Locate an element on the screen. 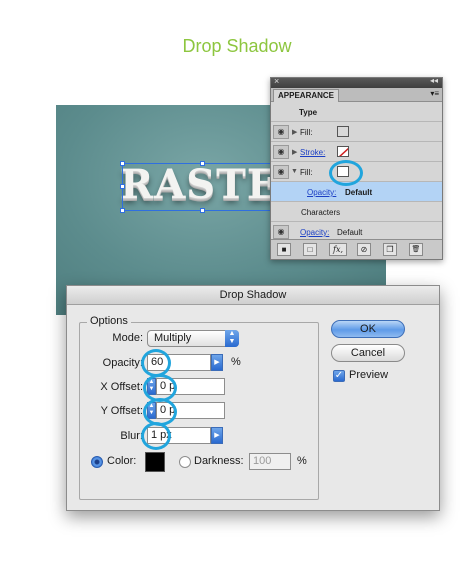 Image resolution: width=474 pixels, height=583 pixels. appearance-row-fill: ◉ ▶ Fill: is located at coordinates (356, 132).